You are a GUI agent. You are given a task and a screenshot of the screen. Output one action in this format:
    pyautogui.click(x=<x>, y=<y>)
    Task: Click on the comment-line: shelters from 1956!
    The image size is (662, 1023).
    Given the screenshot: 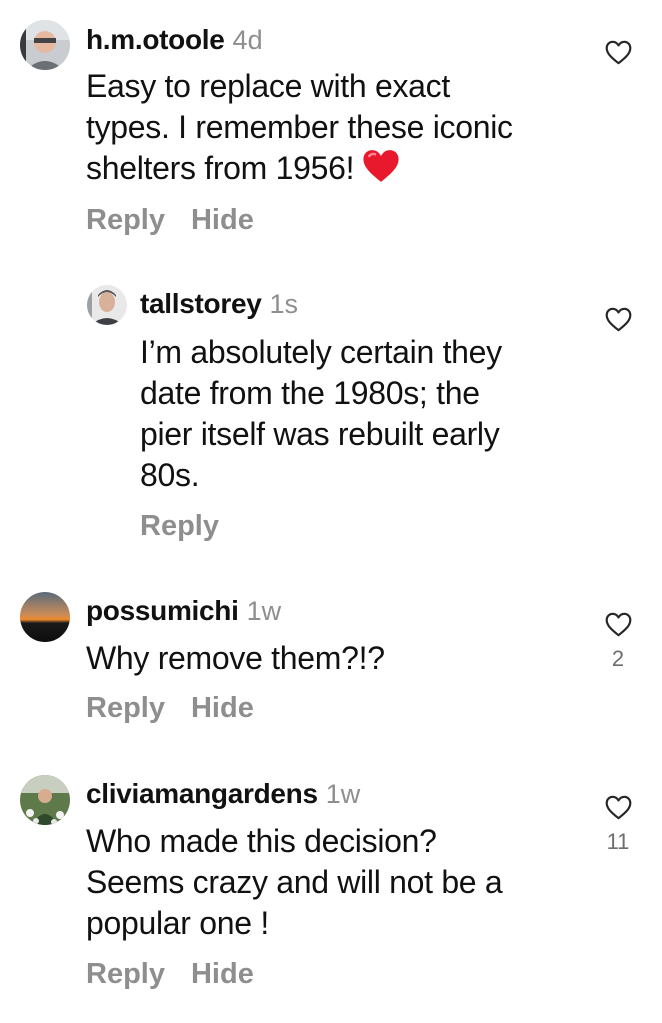 What is the action you would take?
    pyautogui.click(x=220, y=168)
    